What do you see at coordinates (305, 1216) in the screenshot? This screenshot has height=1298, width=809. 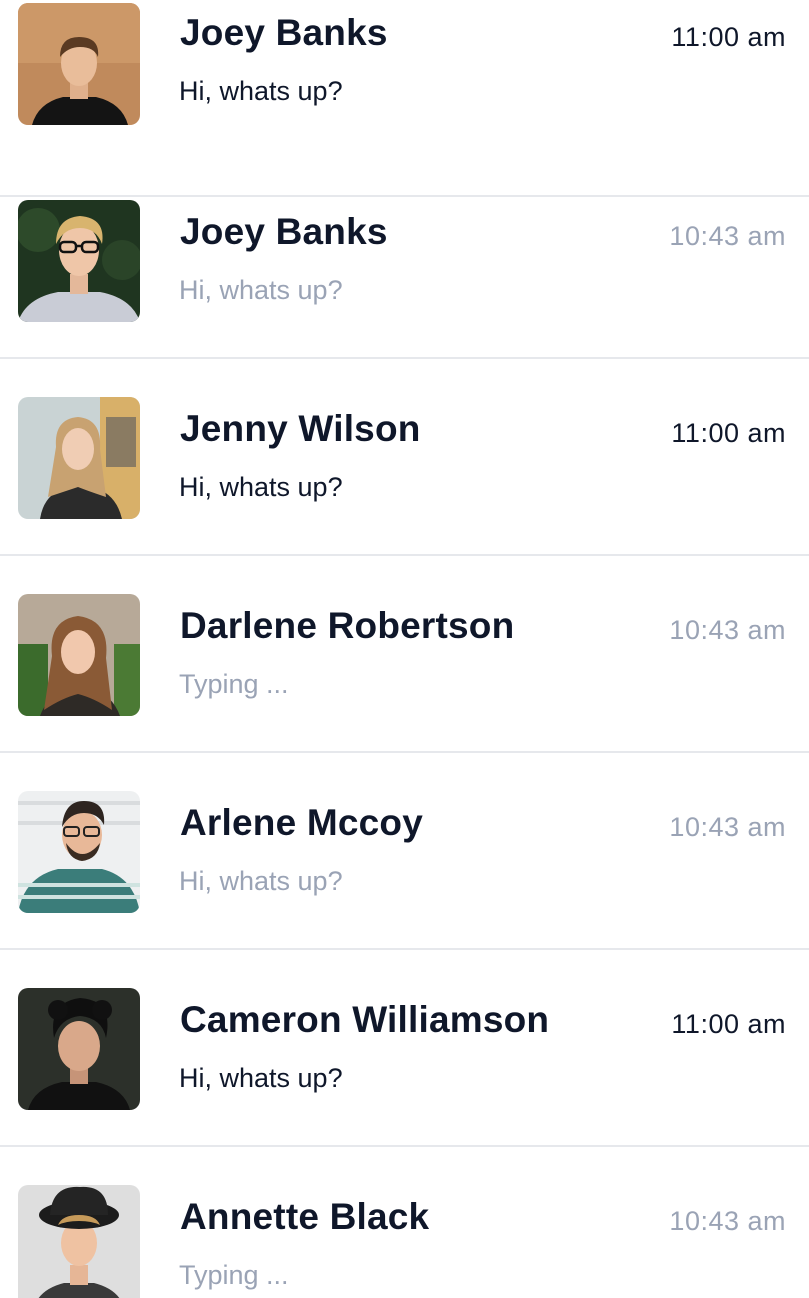 I see `contact-name: Annette Black` at bounding box center [305, 1216].